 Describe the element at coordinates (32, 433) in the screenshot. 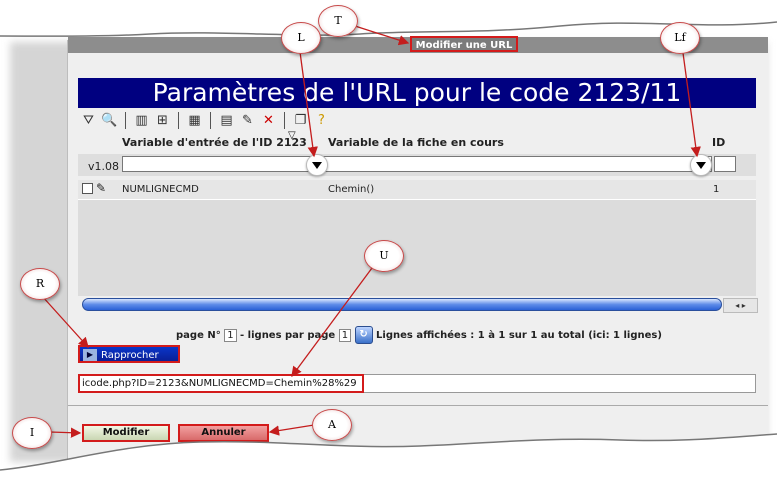

I see `callout-i: I` at that location.